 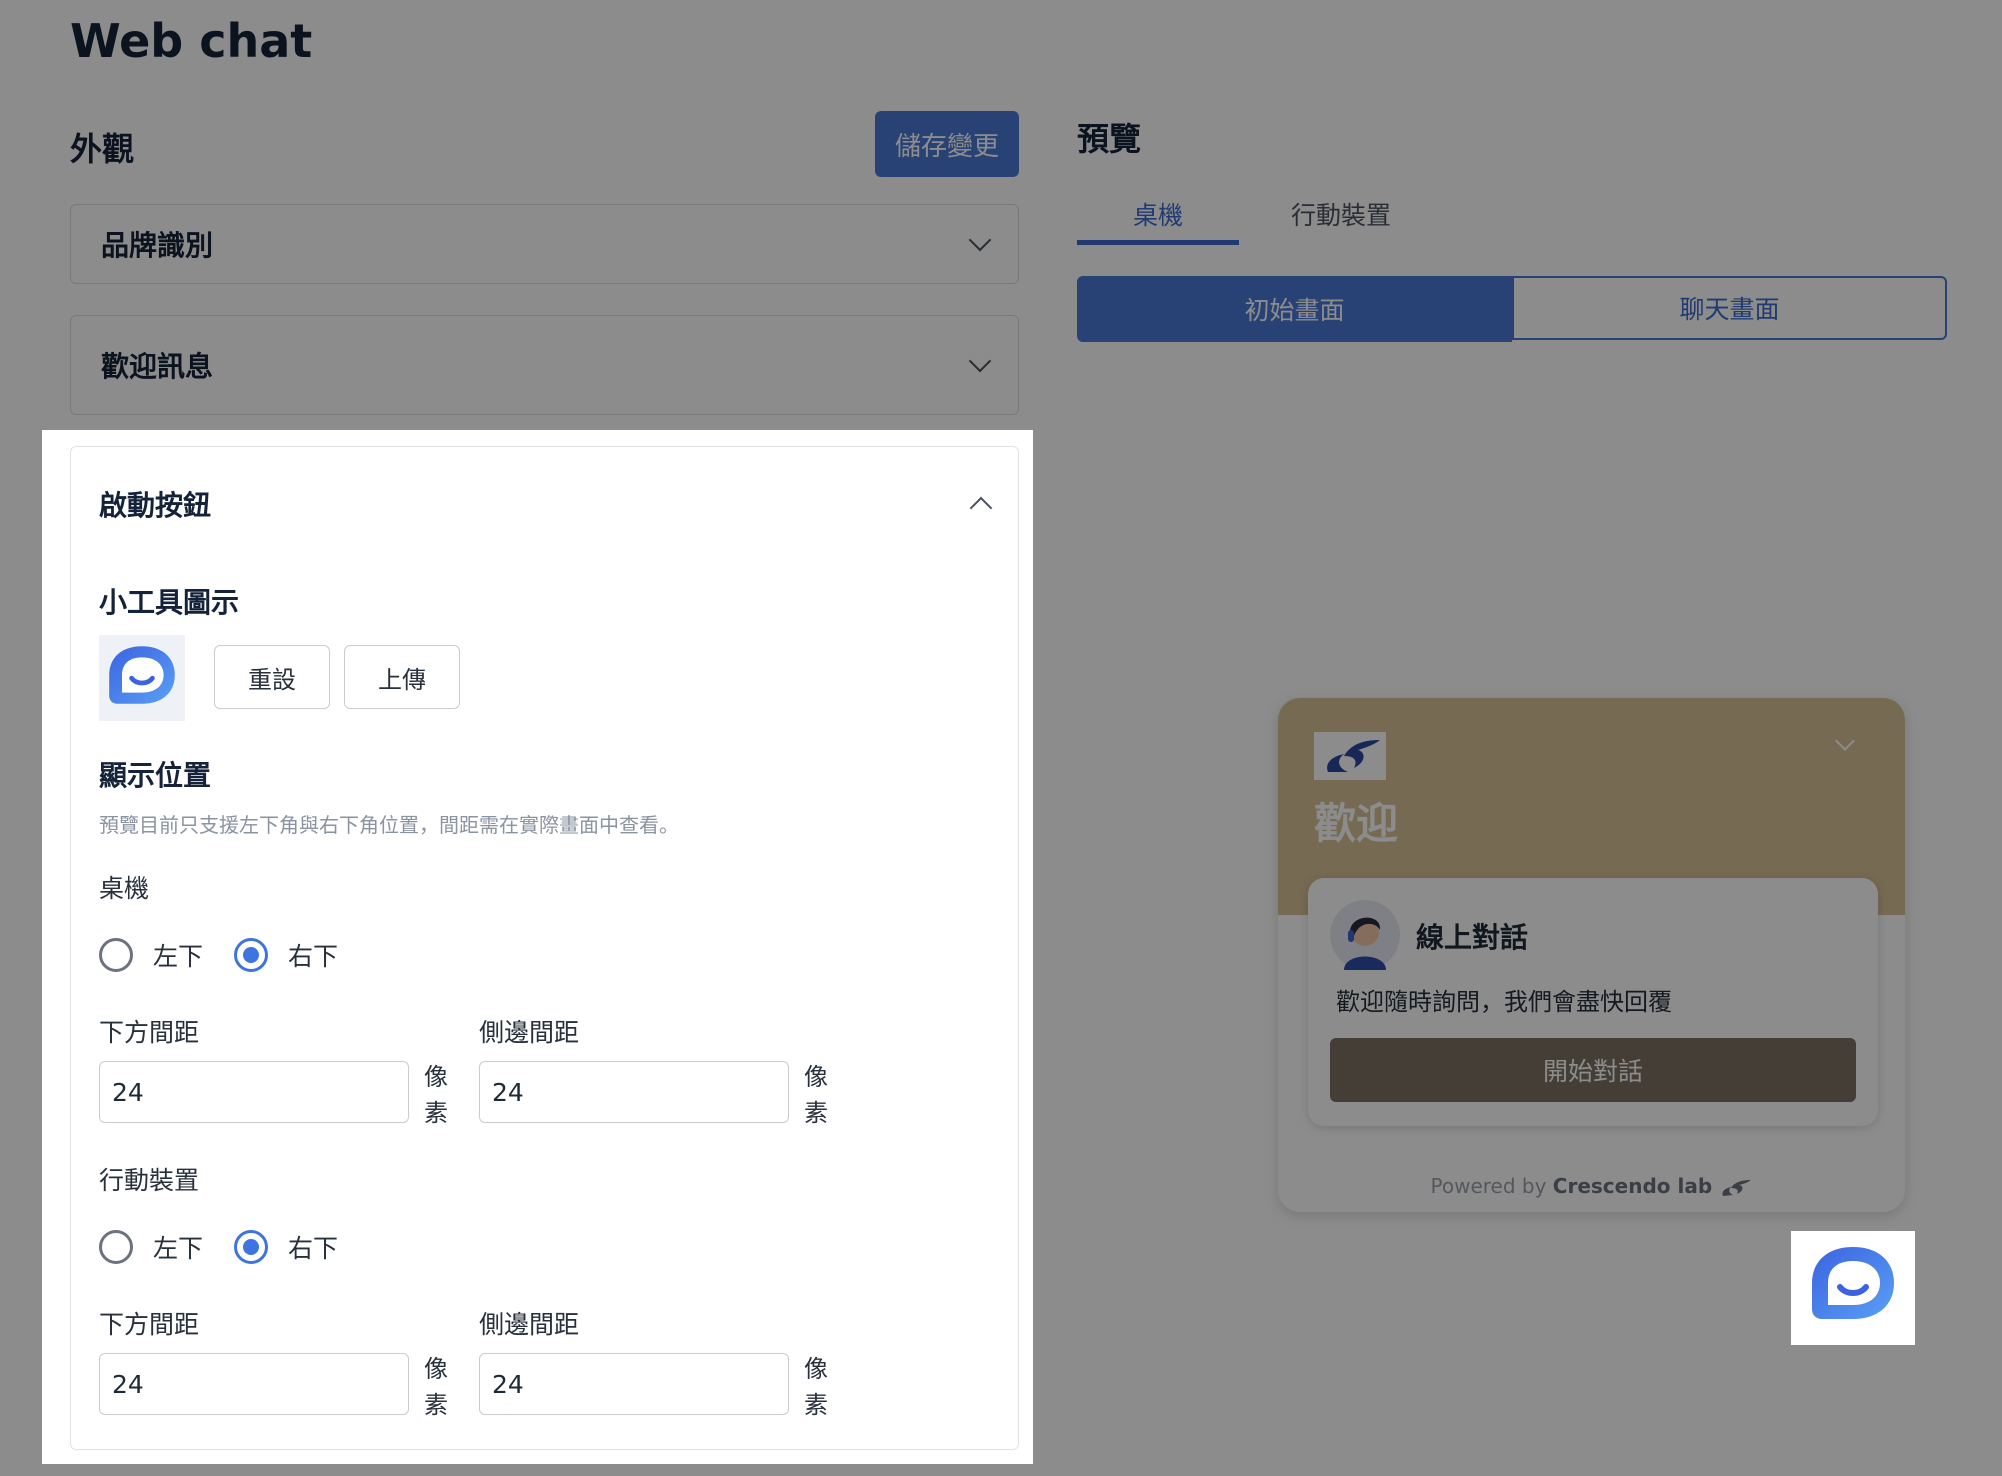 I want to click on desktop-label: 桌機, so click(x=124, y=888).